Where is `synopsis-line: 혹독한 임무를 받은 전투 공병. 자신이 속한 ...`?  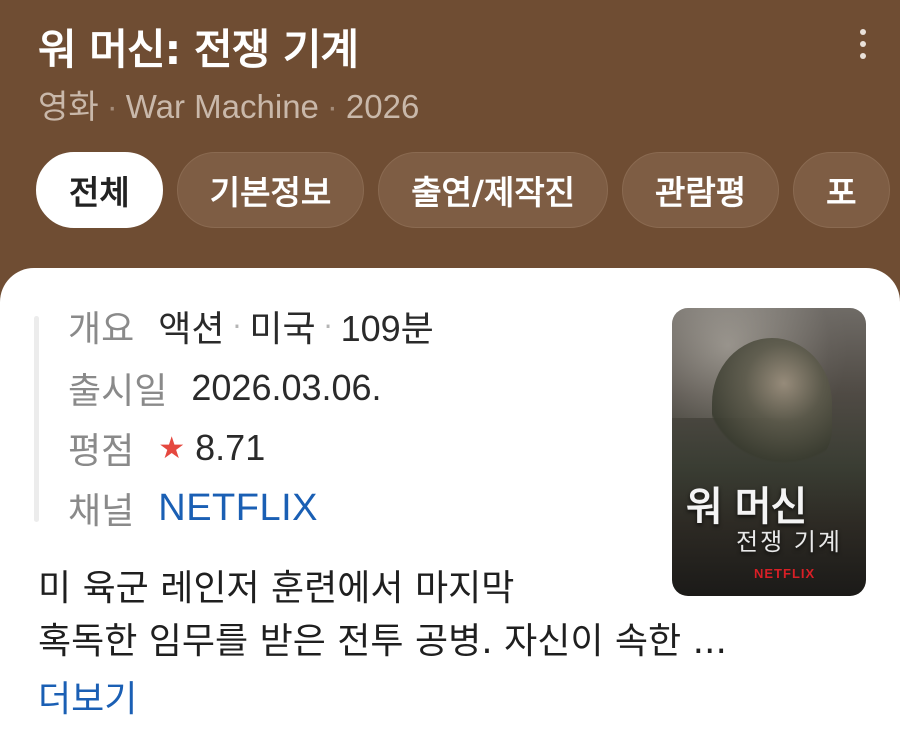
synopsis-line: 혹독한 임무를 받은 전투 공병. 자신이 속한 ... is located at coordinates (382, 641).